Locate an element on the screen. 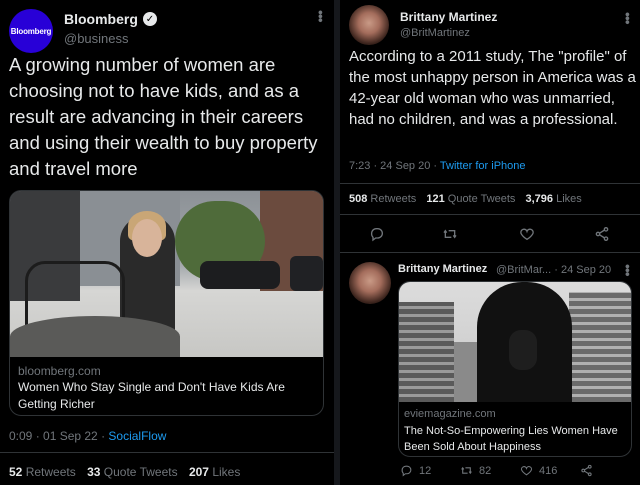 This screenshot has height=485, width=640. author-name: Bloomberg ✓ is located at coordinates (110, 19).